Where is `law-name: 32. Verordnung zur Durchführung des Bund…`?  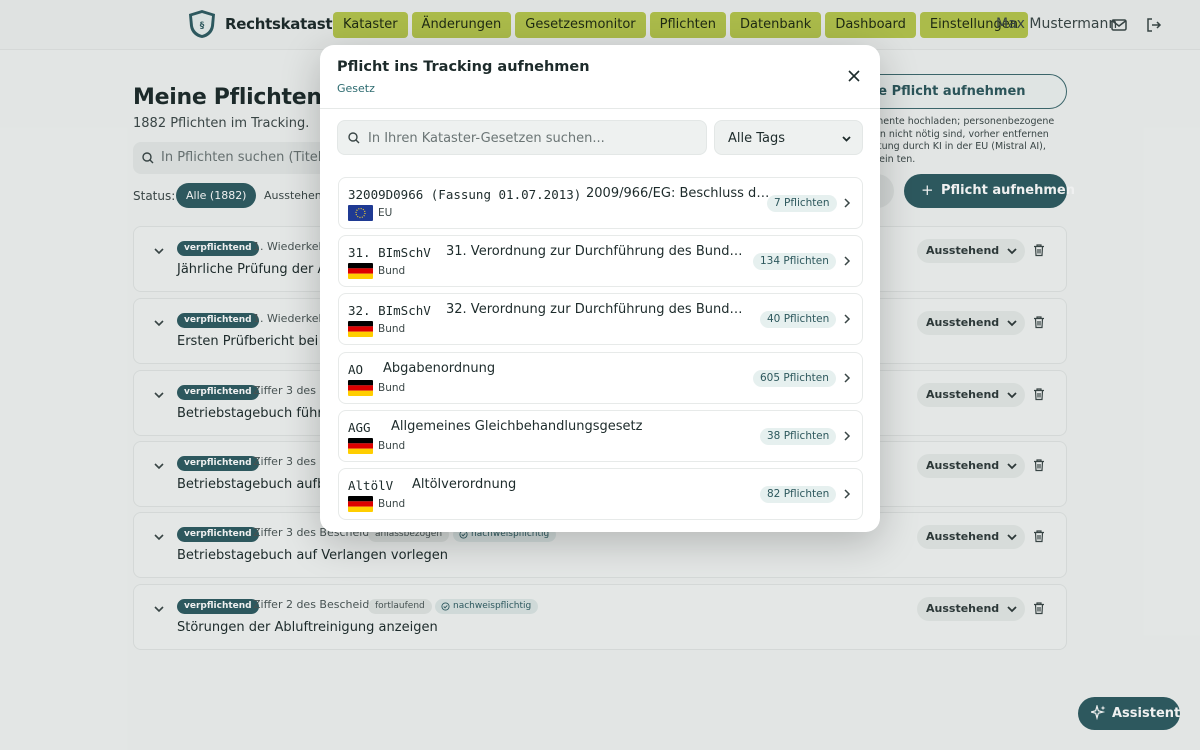
law-name: 32. Verordnung zur Durchführung des Bund… is located at coordinates (596, 309).